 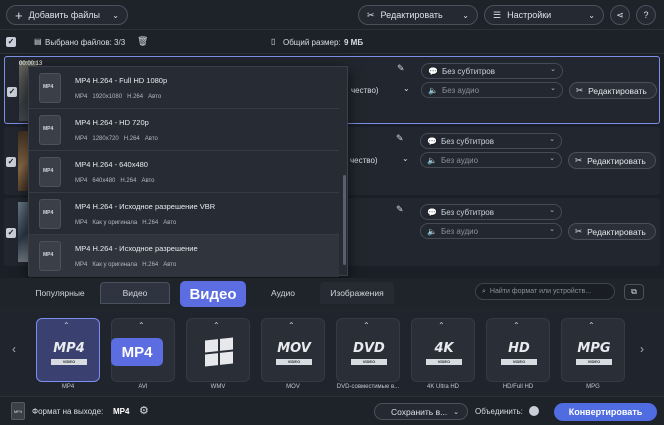 I want to click on format-card-dvd: ⌃ DVD VIDEO, so click(x=368, y=350).